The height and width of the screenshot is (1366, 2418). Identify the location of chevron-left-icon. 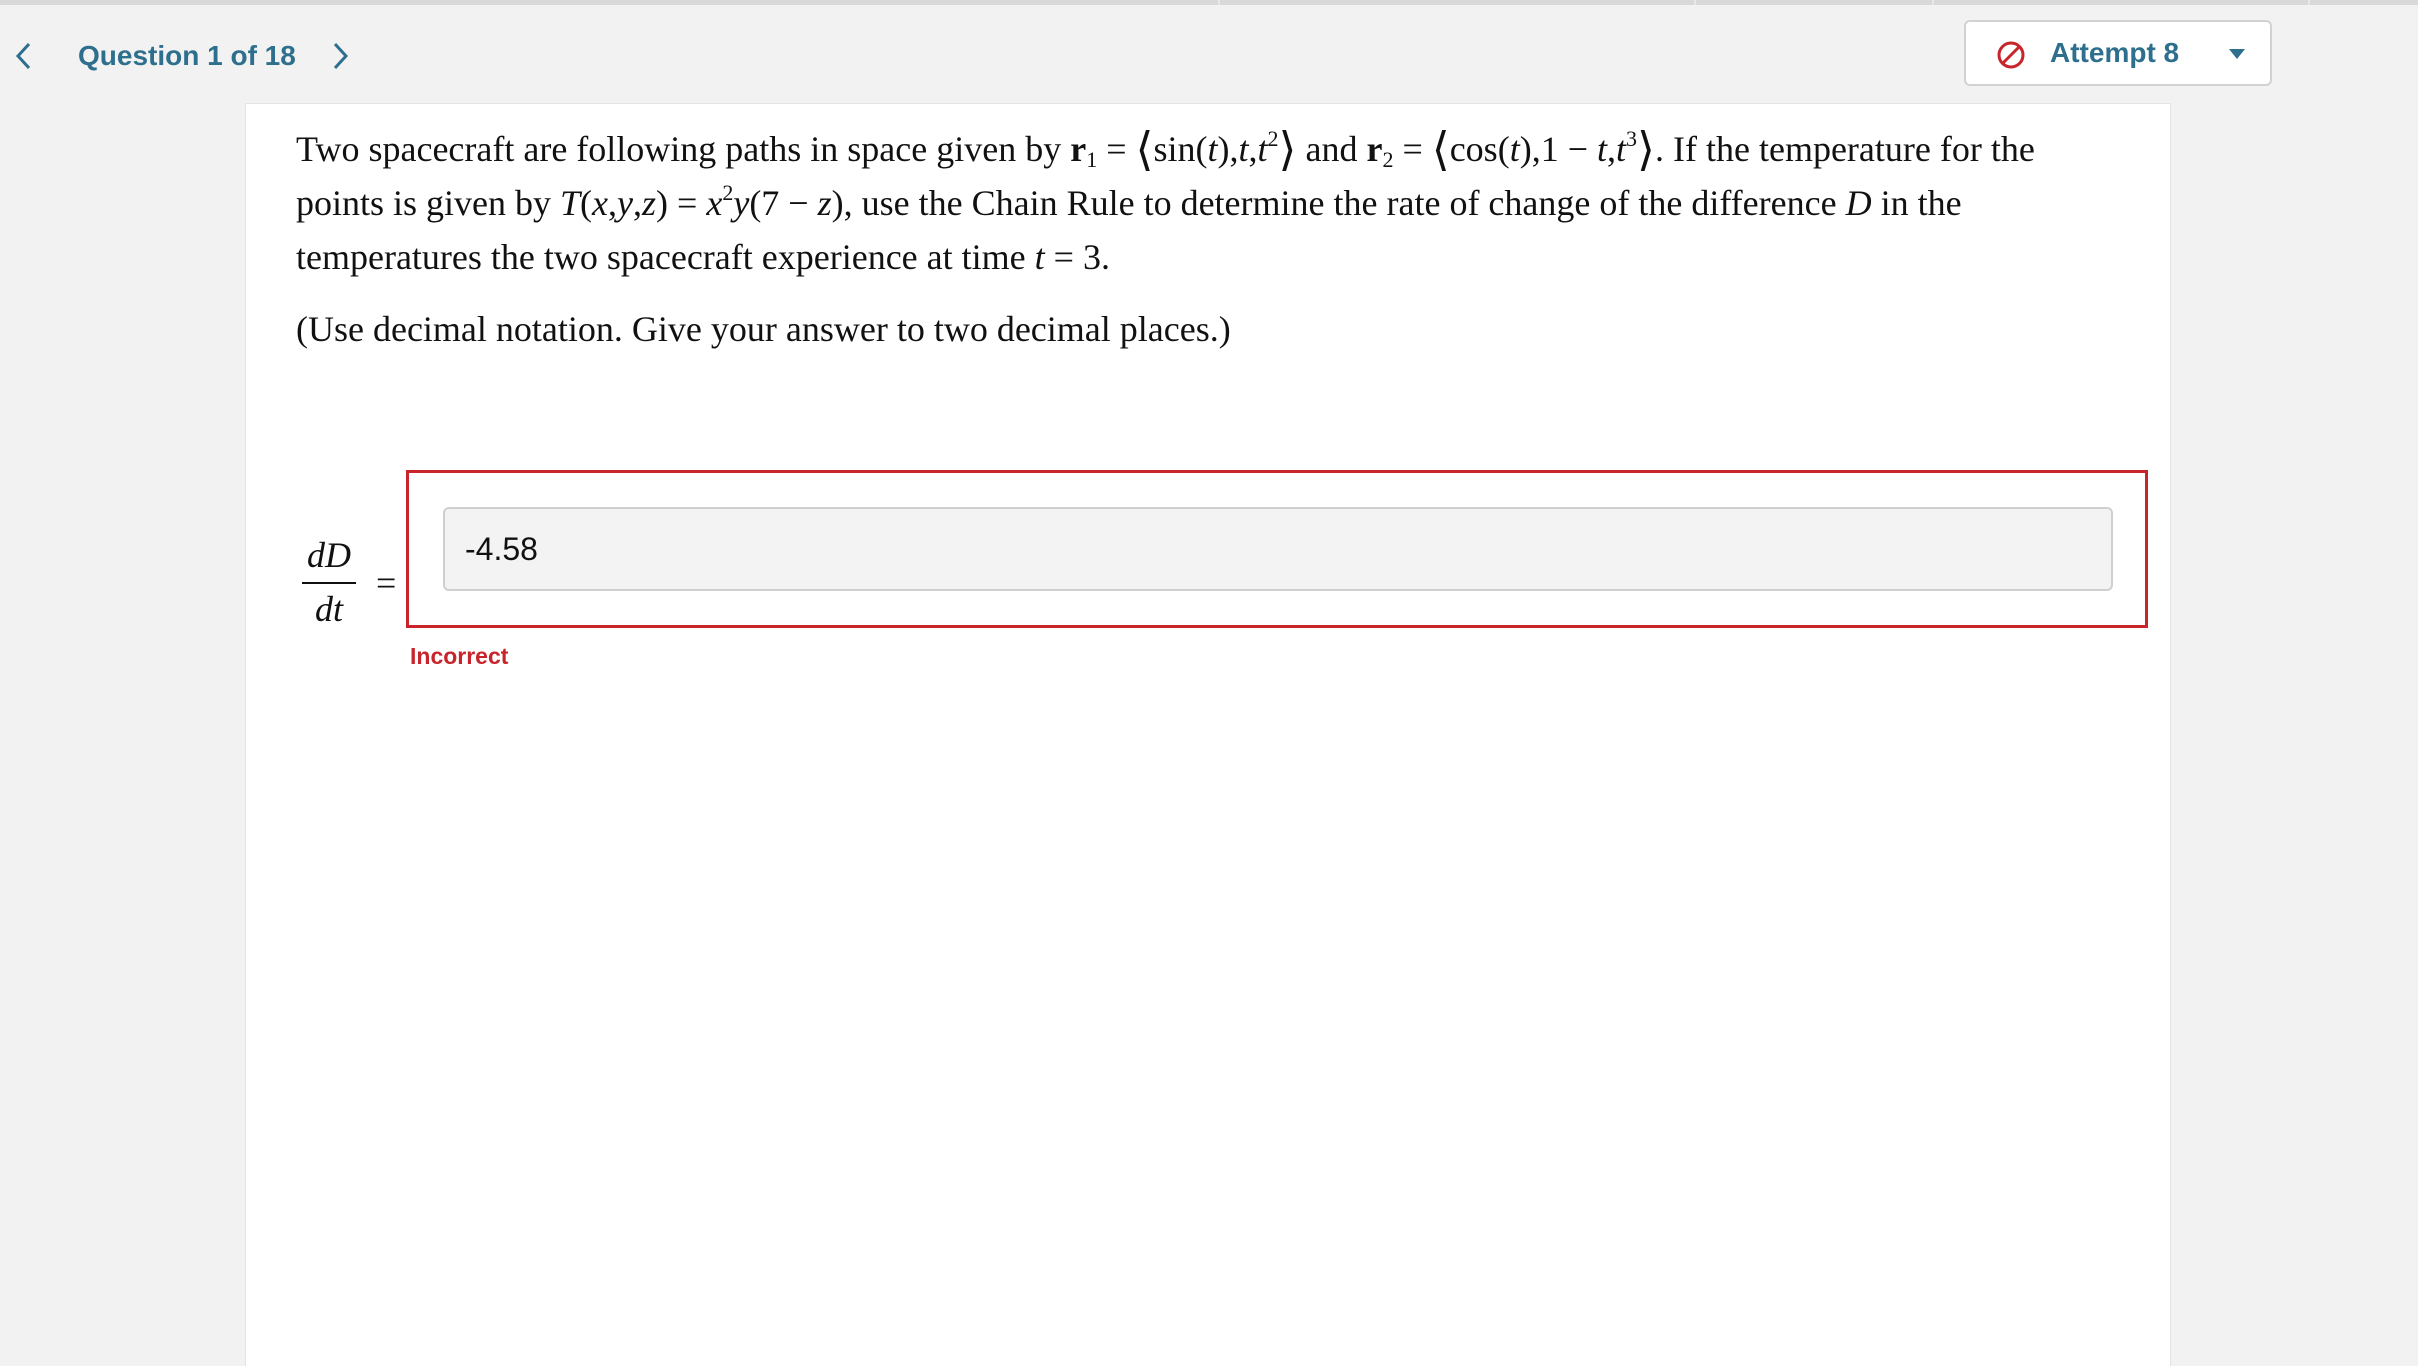
(23, 56).